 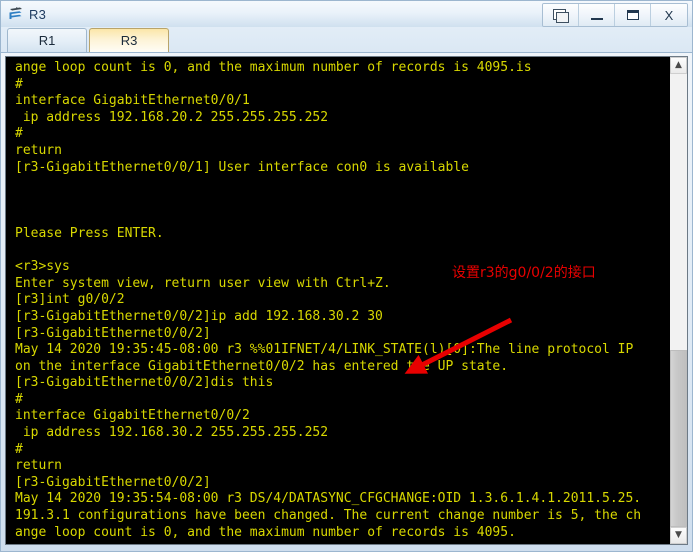 I want to click on tab-r3-label: R3, so click(x=129, y=40).